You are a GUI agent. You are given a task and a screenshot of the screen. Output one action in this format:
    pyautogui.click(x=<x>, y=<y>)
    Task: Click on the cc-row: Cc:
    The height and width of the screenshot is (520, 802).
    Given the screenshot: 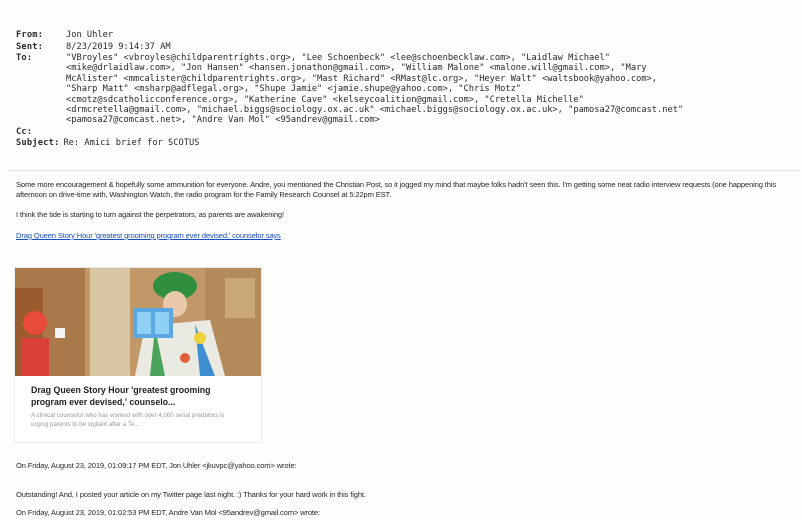 What is the action you would take?
    pyautogui.click(x=406, y=133)
    